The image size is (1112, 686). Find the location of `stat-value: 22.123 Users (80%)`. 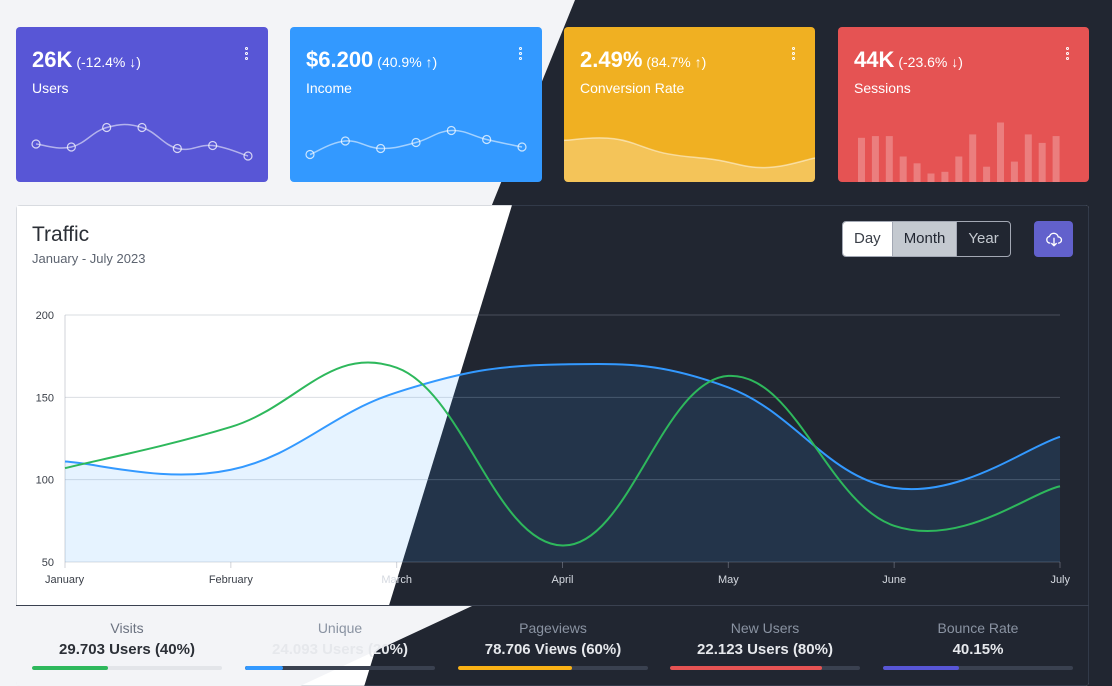

stat-value: 22.123 Users (80%) is located at coordinates (765, 649).